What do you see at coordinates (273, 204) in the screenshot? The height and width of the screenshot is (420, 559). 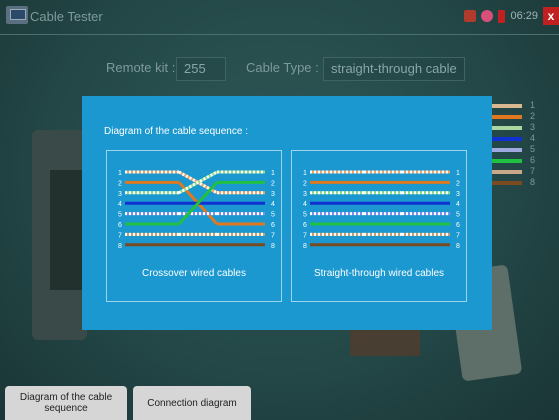 I see `crossover-pin-right-4: 4` at bounding box center [273, 204].